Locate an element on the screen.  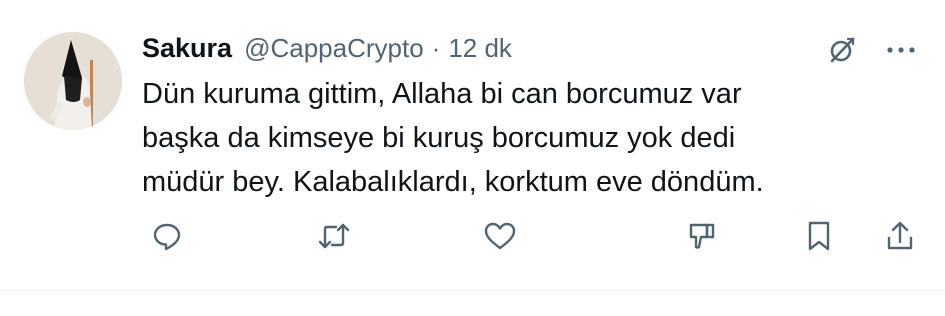
grok-button is located at coordinates (842, 50).